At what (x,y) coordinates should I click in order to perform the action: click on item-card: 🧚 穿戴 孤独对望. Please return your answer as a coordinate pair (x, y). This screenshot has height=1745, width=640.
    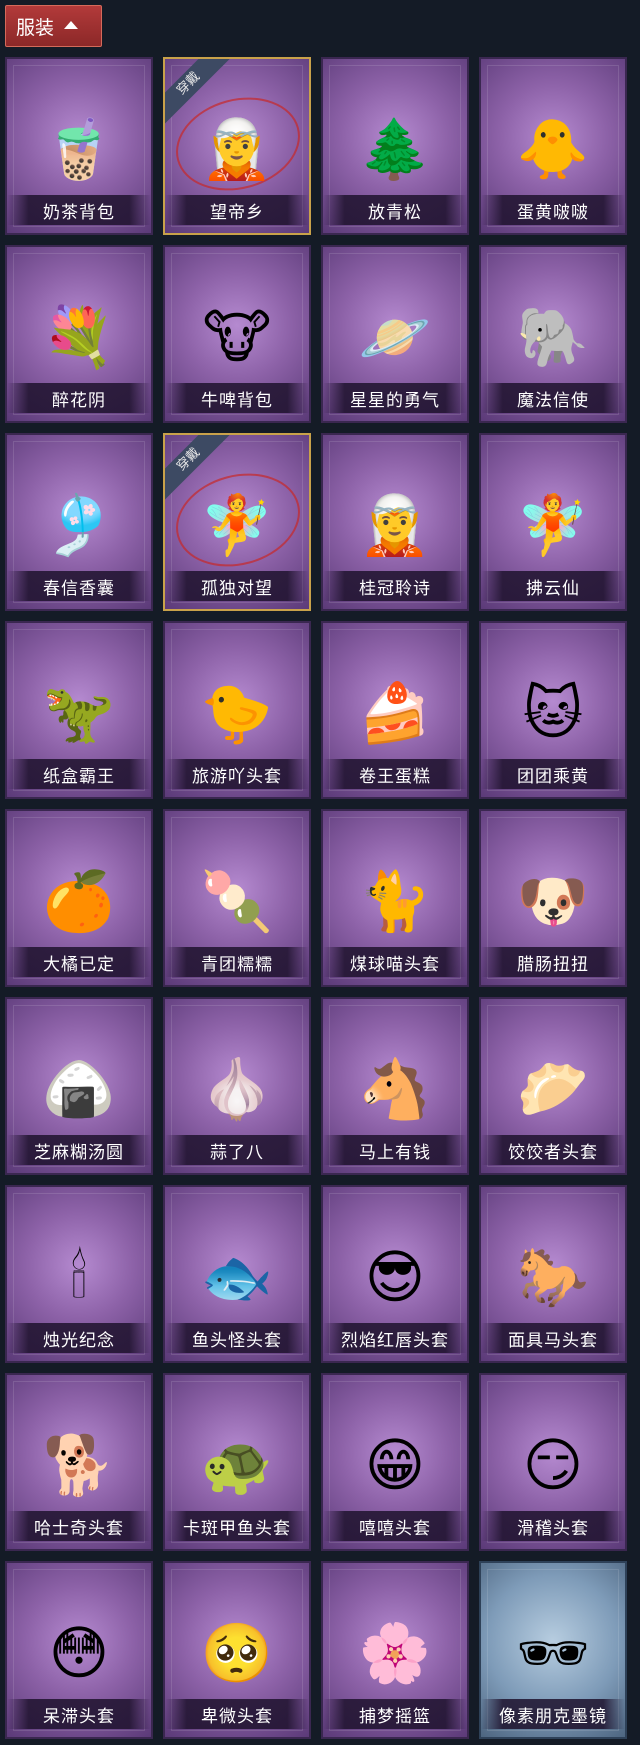
    Looking at the image, I should click on (237, 522).